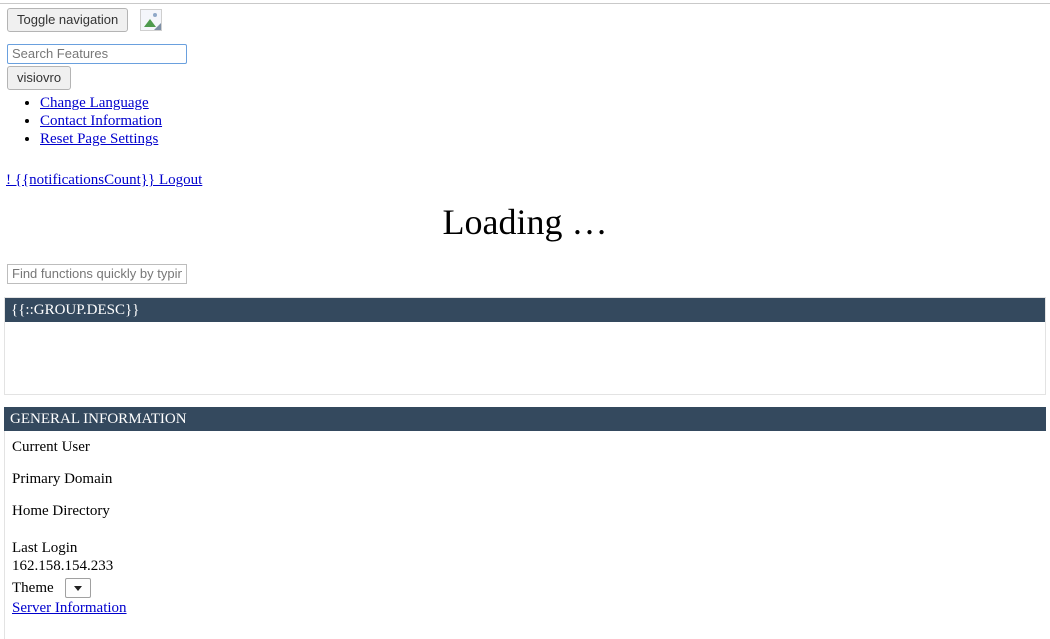 This screenshot has height=639, width=1050. I want to click on broken-image-corner, so click(157, 26).